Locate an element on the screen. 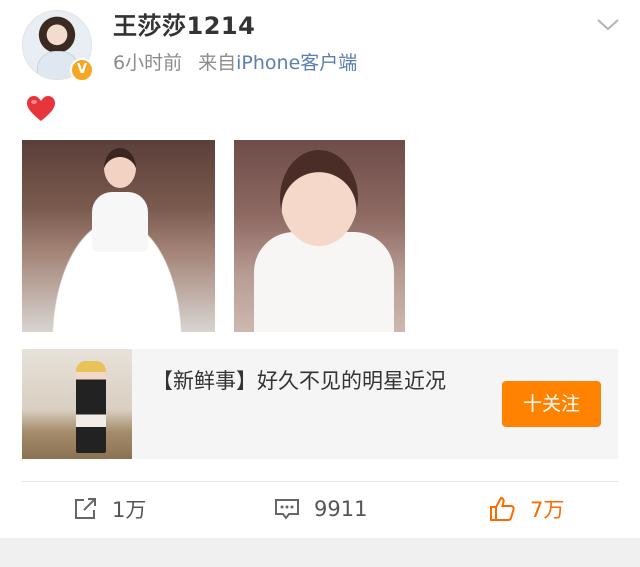 The image size is (640, 567). like-button: 7万 is located at coordinates (526, 509).